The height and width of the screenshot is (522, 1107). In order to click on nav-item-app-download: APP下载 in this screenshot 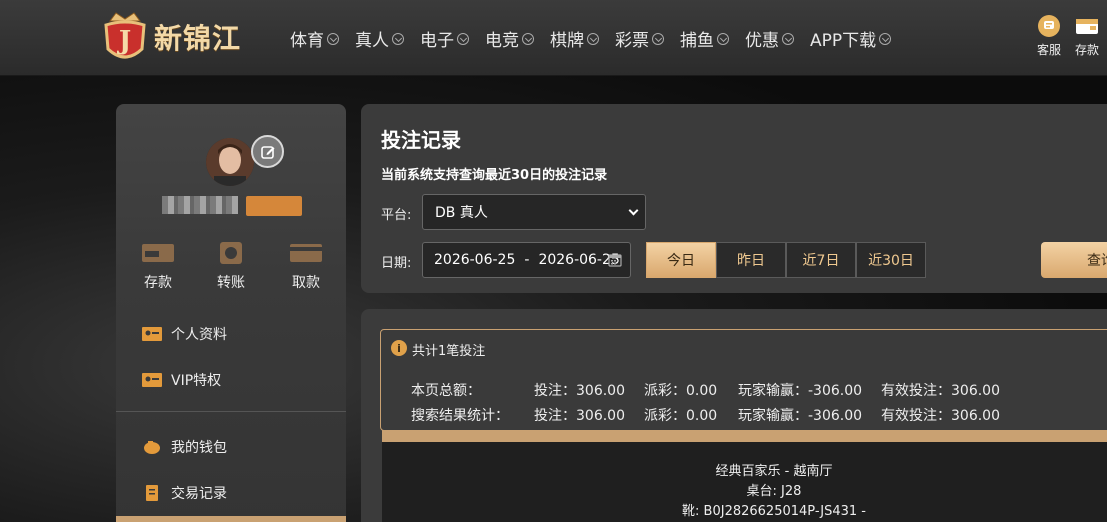, I will do `click(851, 38)`.